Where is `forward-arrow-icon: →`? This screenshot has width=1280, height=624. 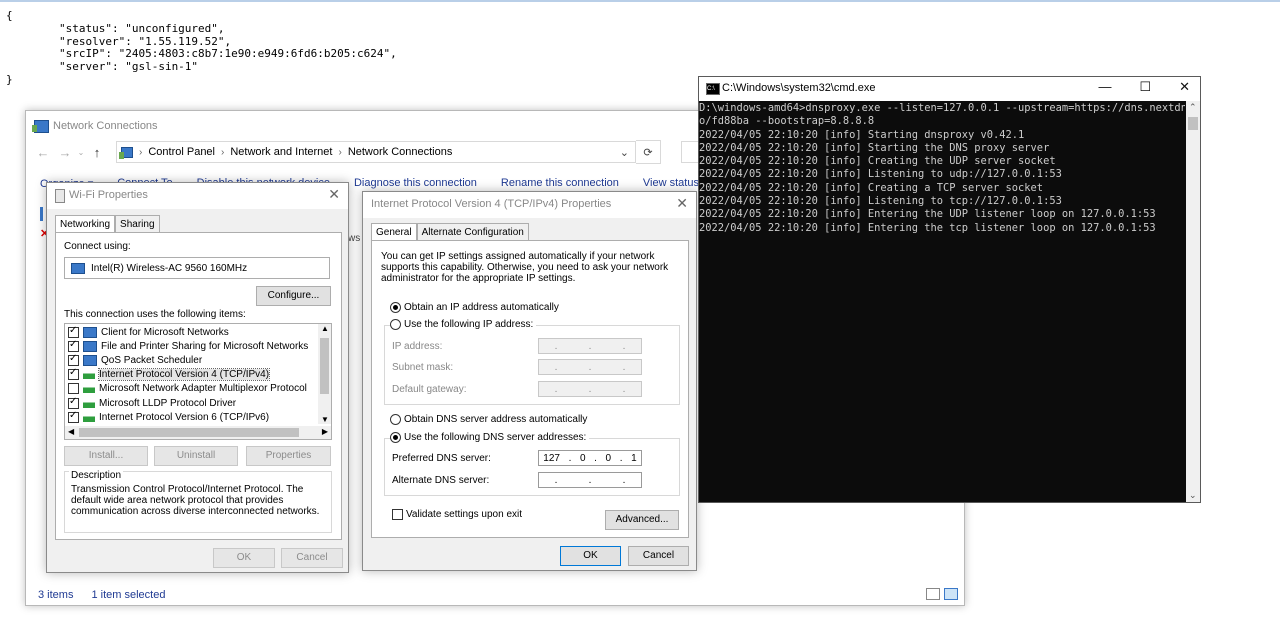
forward-arrow-icon: → is located at coordinates (65, 152).